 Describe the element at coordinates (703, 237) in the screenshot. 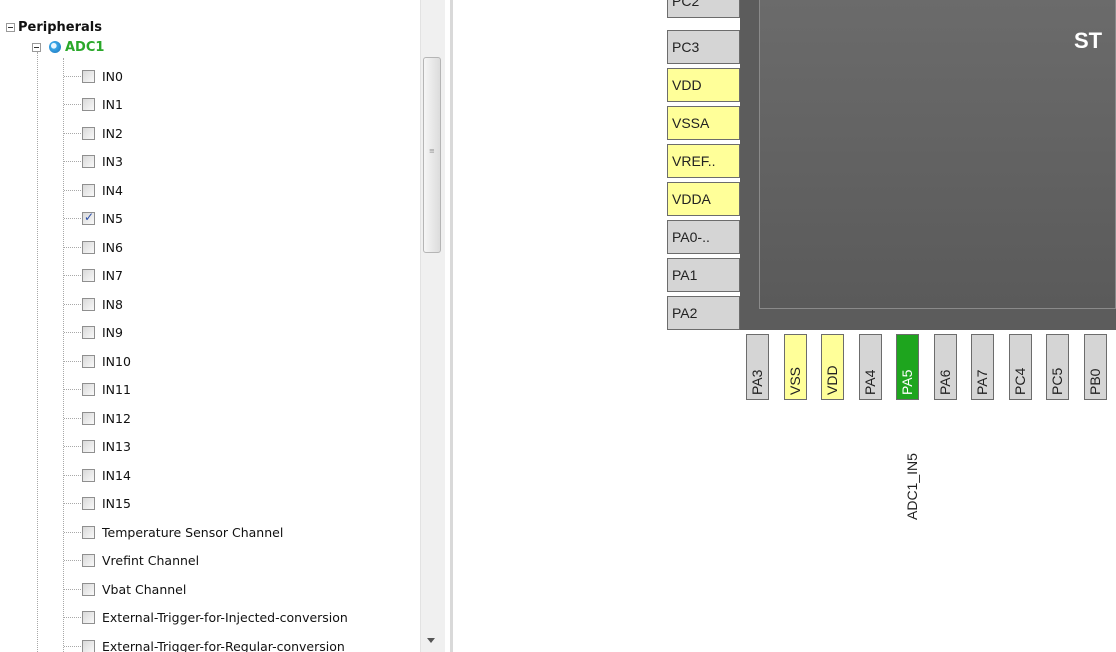

I see `pin-left: PA0-..` at that location.